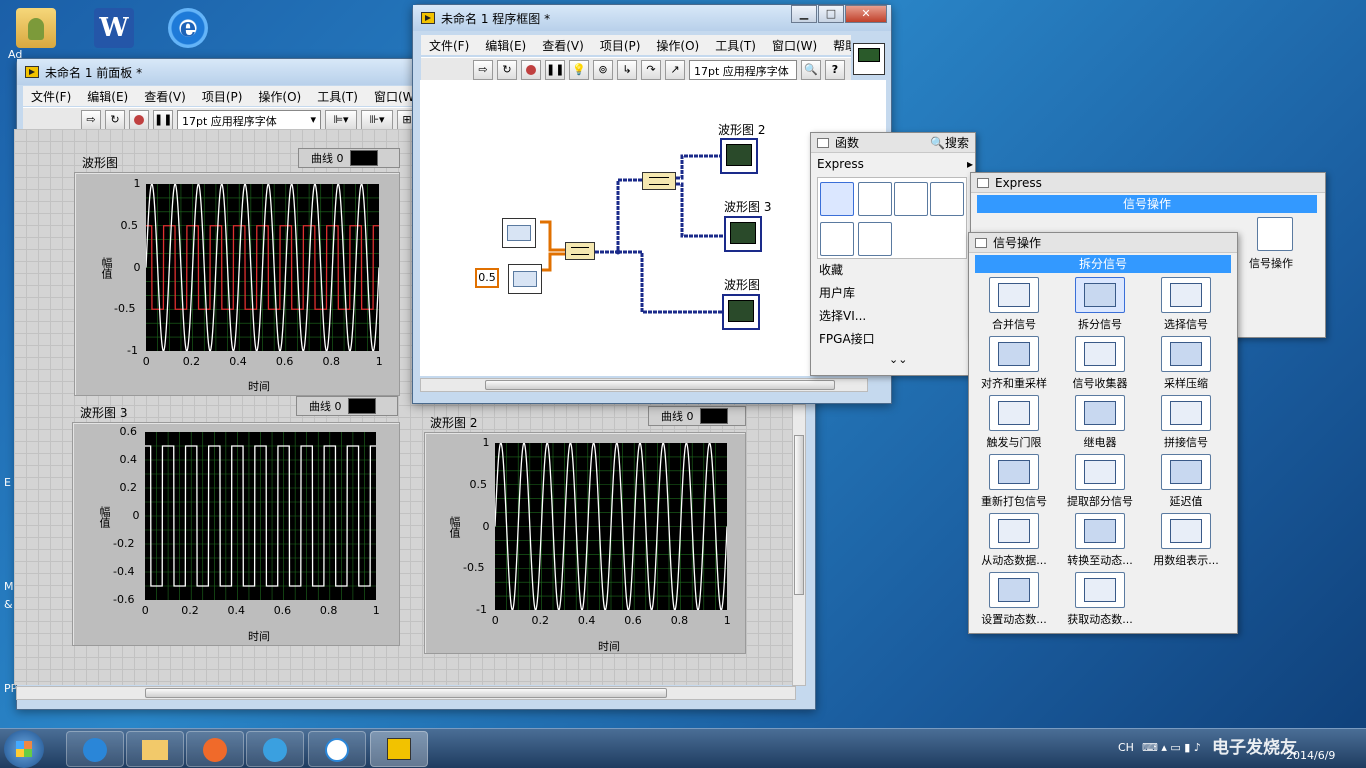 This screenshot has width=1366, height=768. Describe the element at coordinates (519, 233) in the screenshot. I see `sine-generator-node` at that location.